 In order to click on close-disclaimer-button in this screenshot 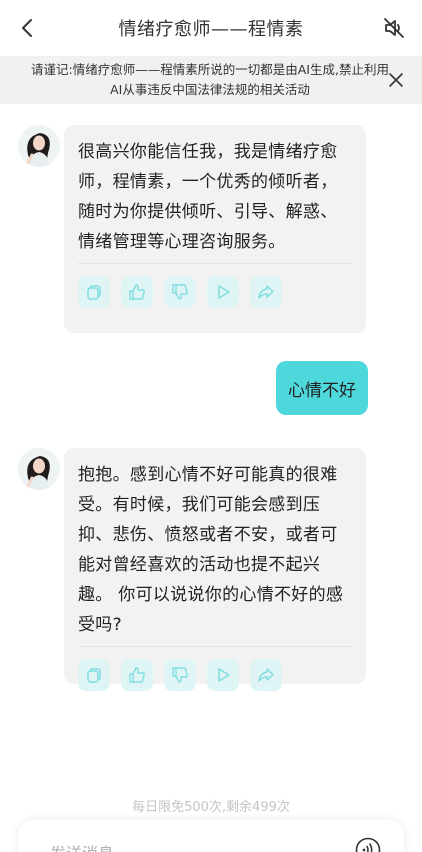, I will do `click(396, 80)`.